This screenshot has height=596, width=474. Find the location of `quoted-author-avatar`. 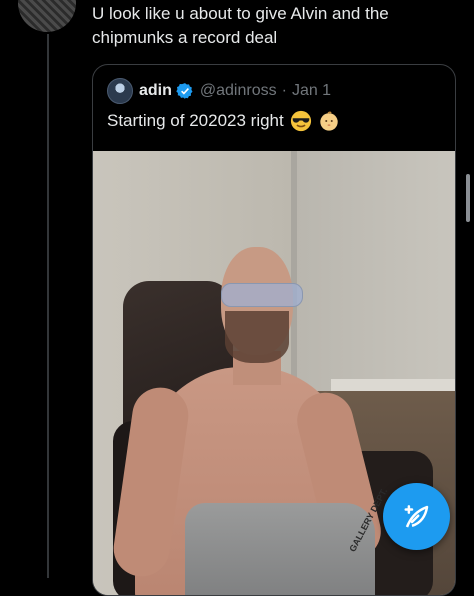

quoted-author-avatar is located at coordinates (120, 91).